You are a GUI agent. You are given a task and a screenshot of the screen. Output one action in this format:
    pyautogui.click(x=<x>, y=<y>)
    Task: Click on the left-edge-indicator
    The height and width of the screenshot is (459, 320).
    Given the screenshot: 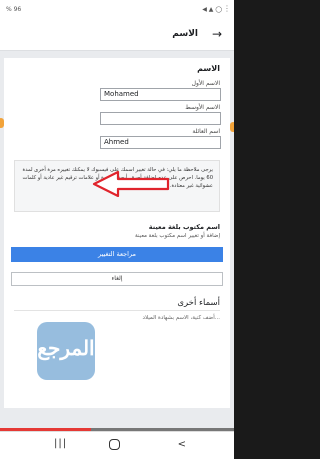 What is the action you would take?
    pyautogui.click(x=2, y=123)
    